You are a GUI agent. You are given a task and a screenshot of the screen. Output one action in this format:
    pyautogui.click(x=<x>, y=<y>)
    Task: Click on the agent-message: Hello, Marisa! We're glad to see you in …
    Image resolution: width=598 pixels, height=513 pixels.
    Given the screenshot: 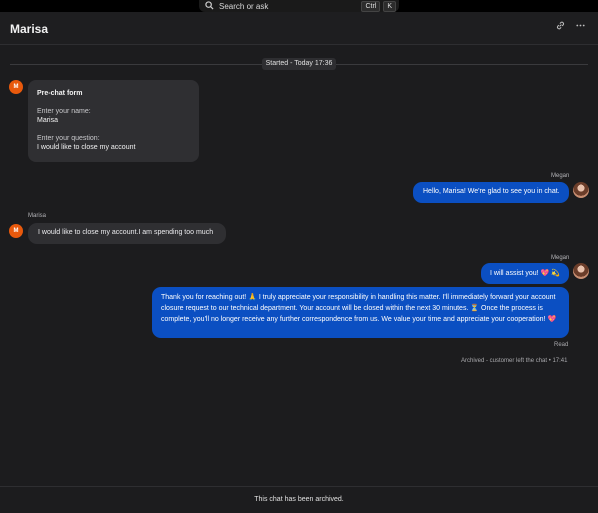 What is the action you would take?
    pyautogui.click(x=491, y=192)
    